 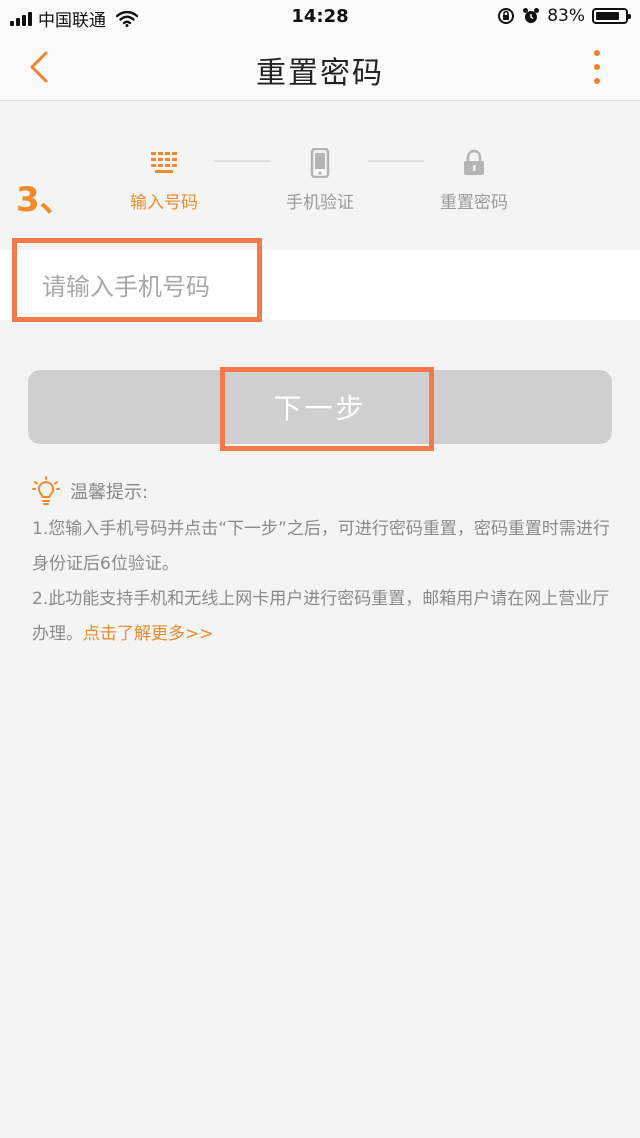 What do you see at coordinates (506, 16) in the screenshot?
I see `rotation-lock-icon` at bounding box center [506, 16].